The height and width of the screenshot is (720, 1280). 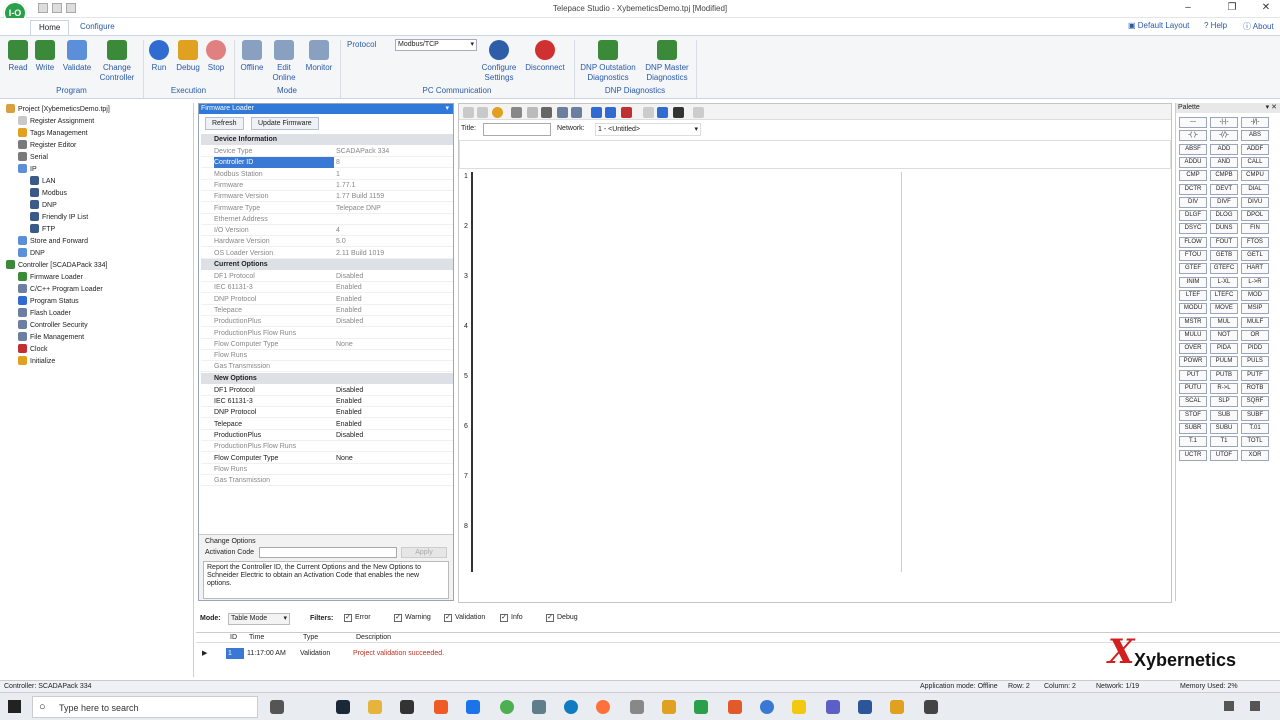 What do you see at coordinates (1193, 335) in the screenshot?
I see `palette-item: MULU` at bounding box center [1193, 335].